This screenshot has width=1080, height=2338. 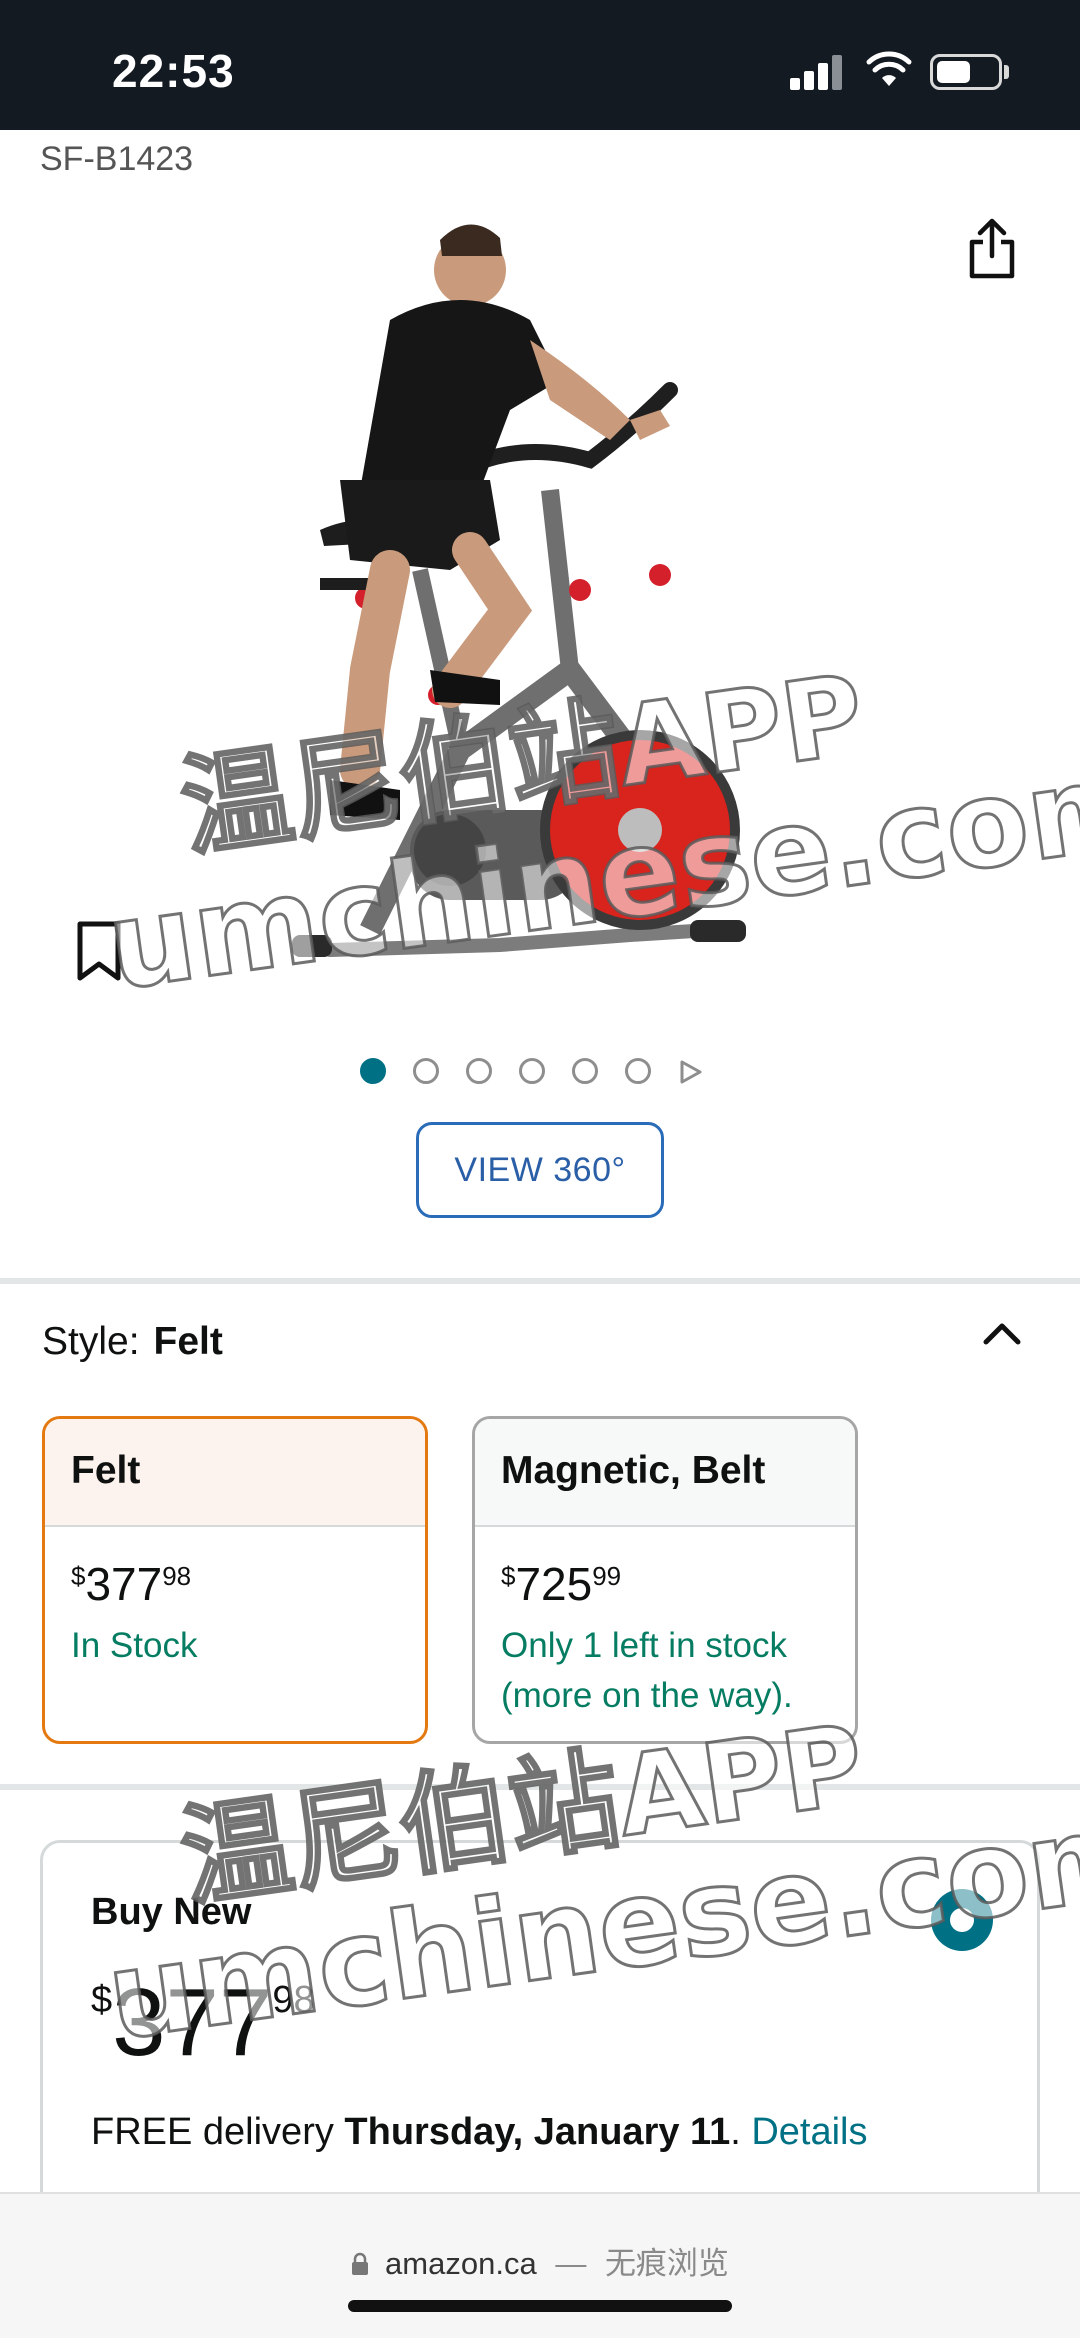 What do you see at coordinates (554, 1584) in the screenshot?
I see `price-whole: 725` at bounding box center [554, 1584].